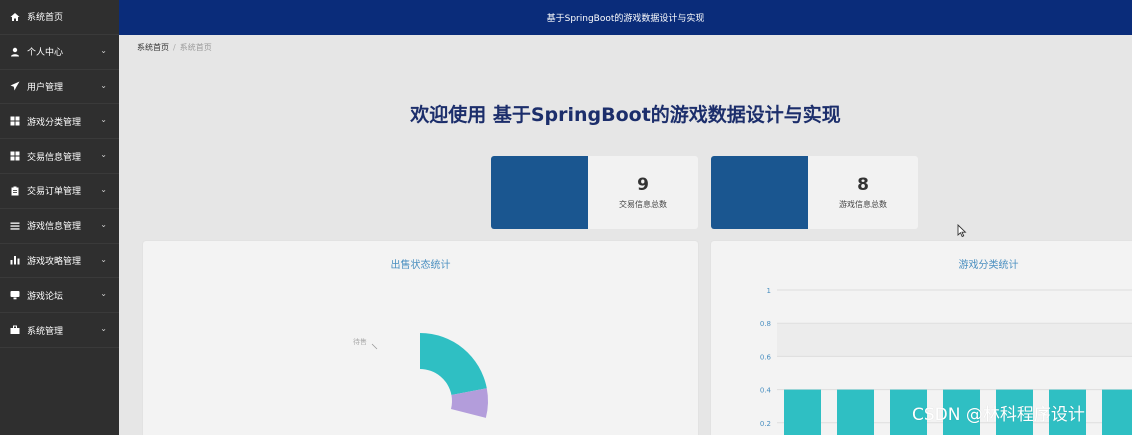 This screenshot has width=1132, height=435. I want to click on home-icon, so click(15, 17).